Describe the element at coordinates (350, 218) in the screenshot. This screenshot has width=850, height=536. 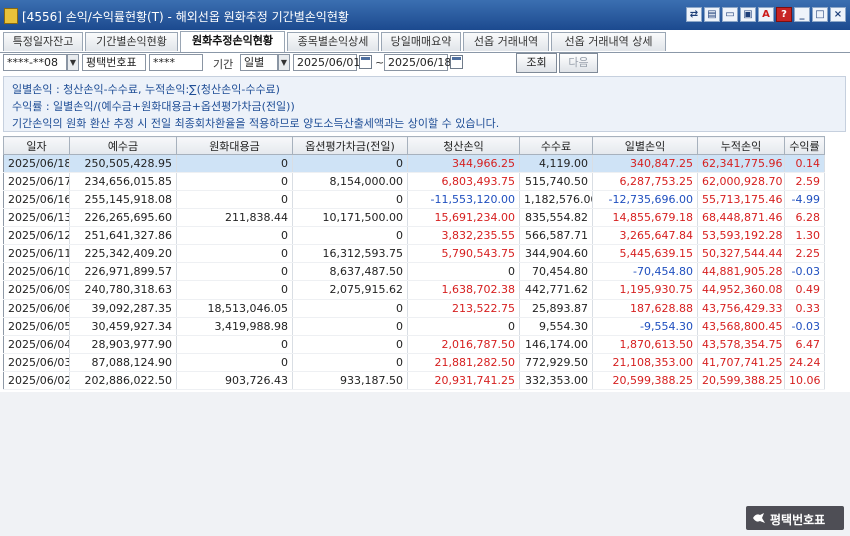
I see `table-cell: 10,171,500.00` at that location.